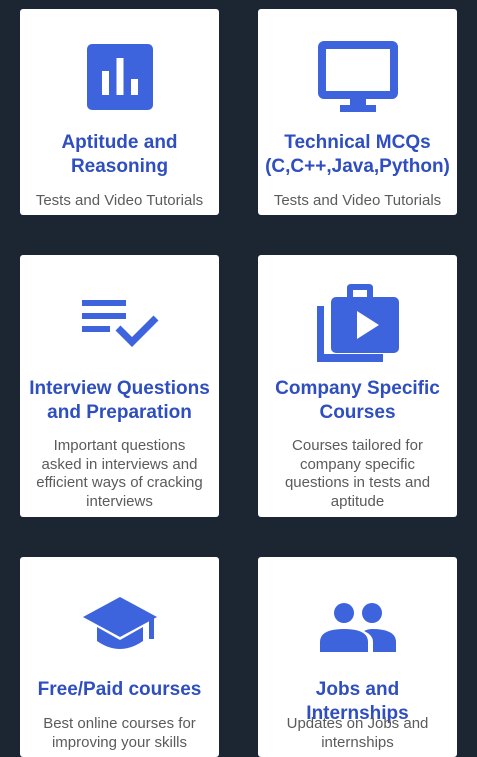  What do you see at coordinates (357, 627) in the screenshot?
I see `people-icon` at bounding box center [357, 627].